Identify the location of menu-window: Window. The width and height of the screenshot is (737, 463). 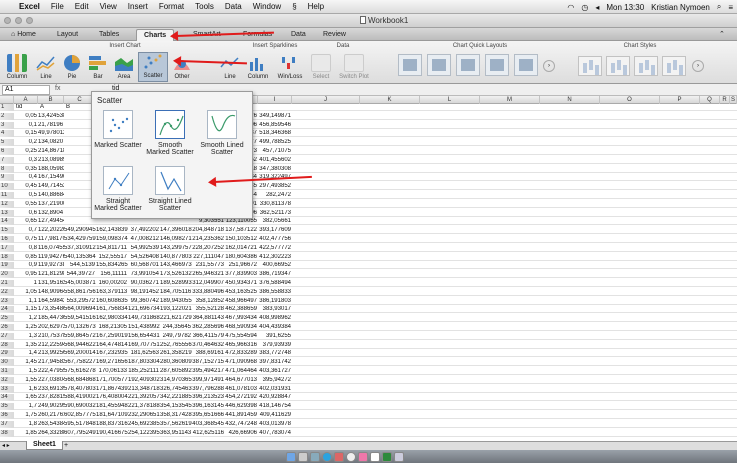
(267, 6).